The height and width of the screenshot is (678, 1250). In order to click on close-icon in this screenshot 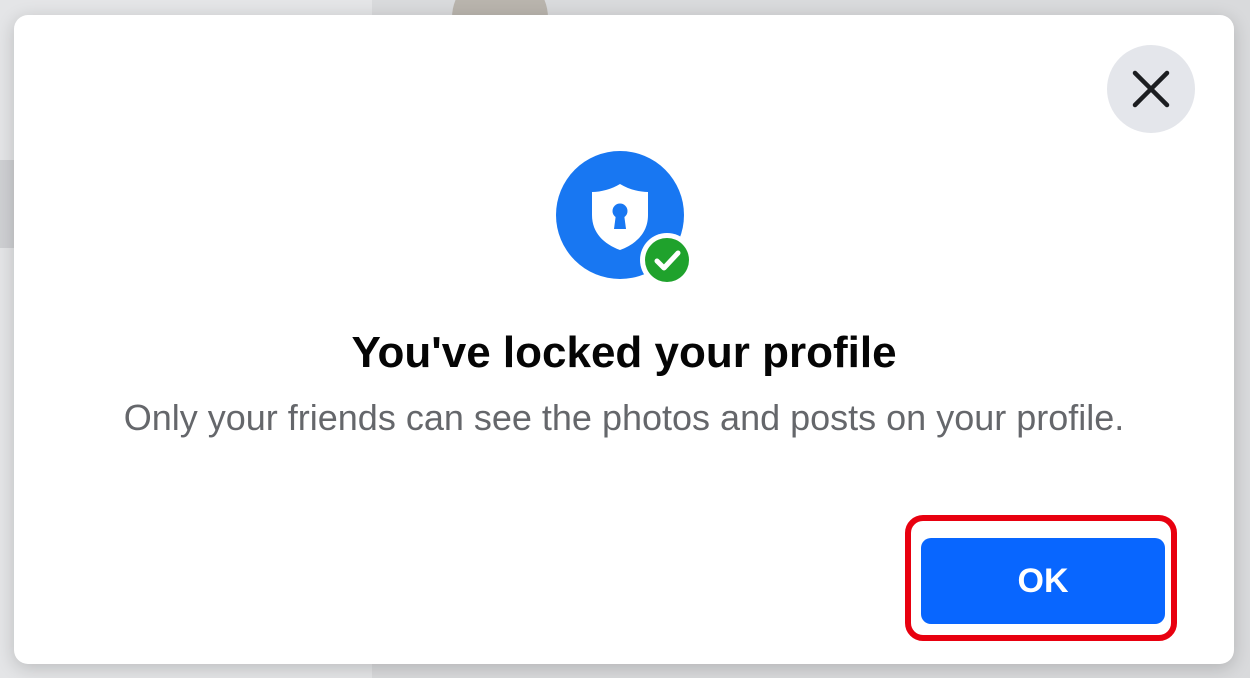, I will do `click(1151, 89)`.